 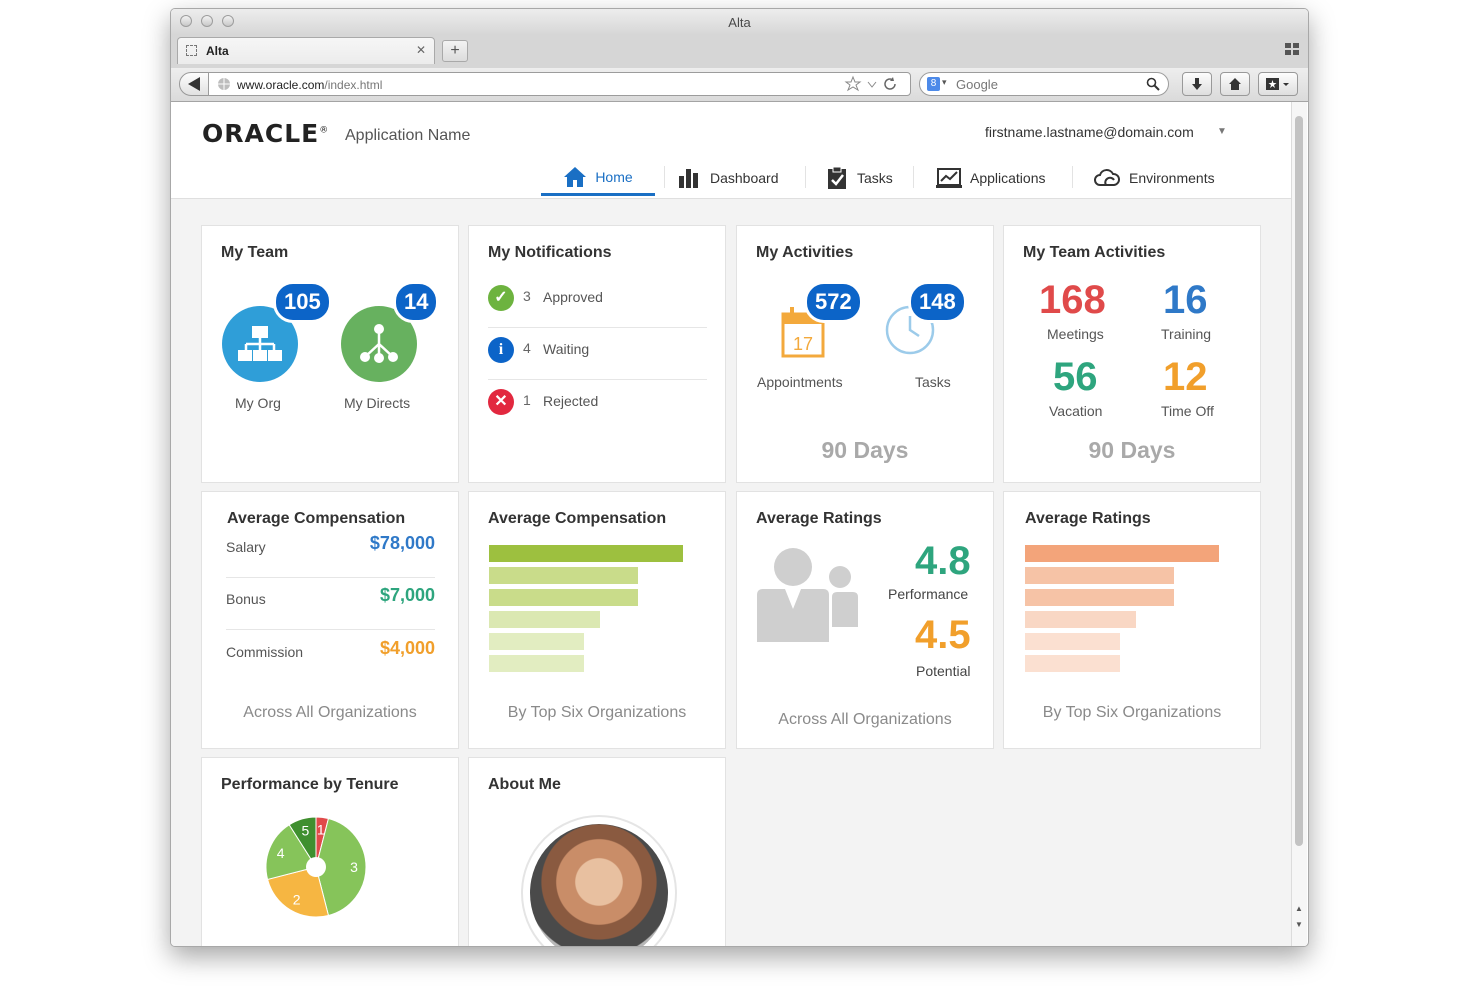 What do you see at coordinates (1222, 131) in the screenshot?
I see `user-menu-caret-icon: ▼` at bounding box center [1222, 131].